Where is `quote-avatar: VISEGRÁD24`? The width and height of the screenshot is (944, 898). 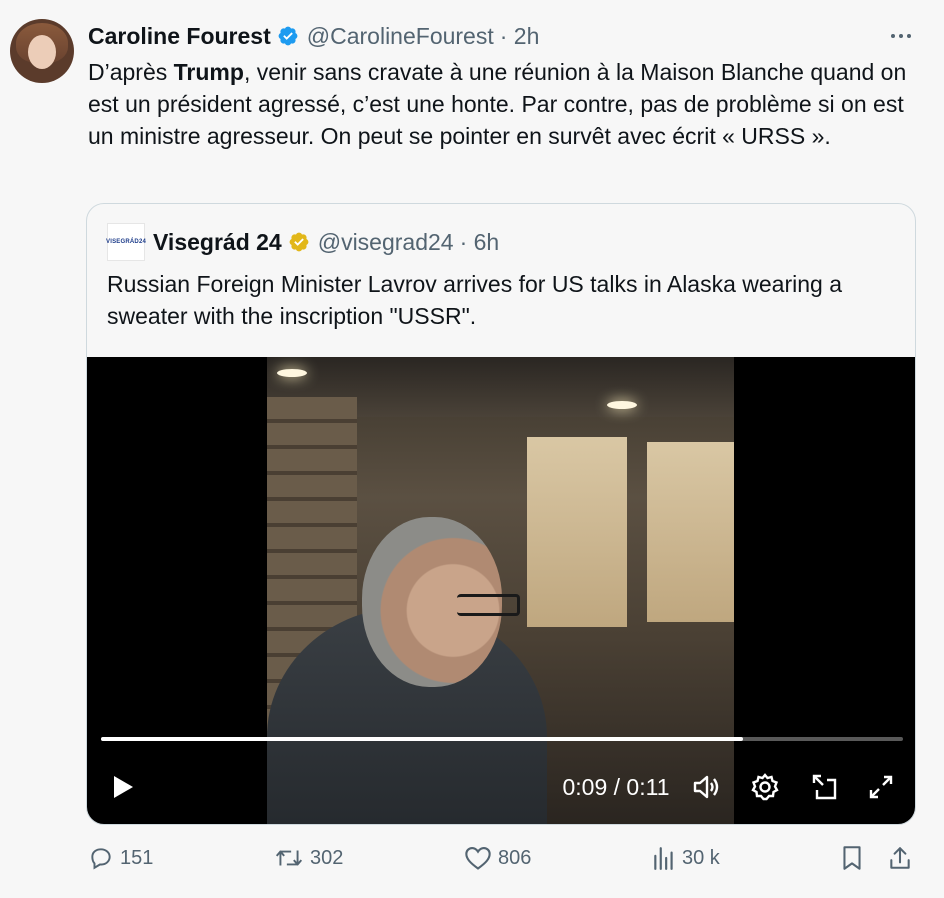
quote-avatar: VISEGRÁD24 is located at coordinates (126, 242).